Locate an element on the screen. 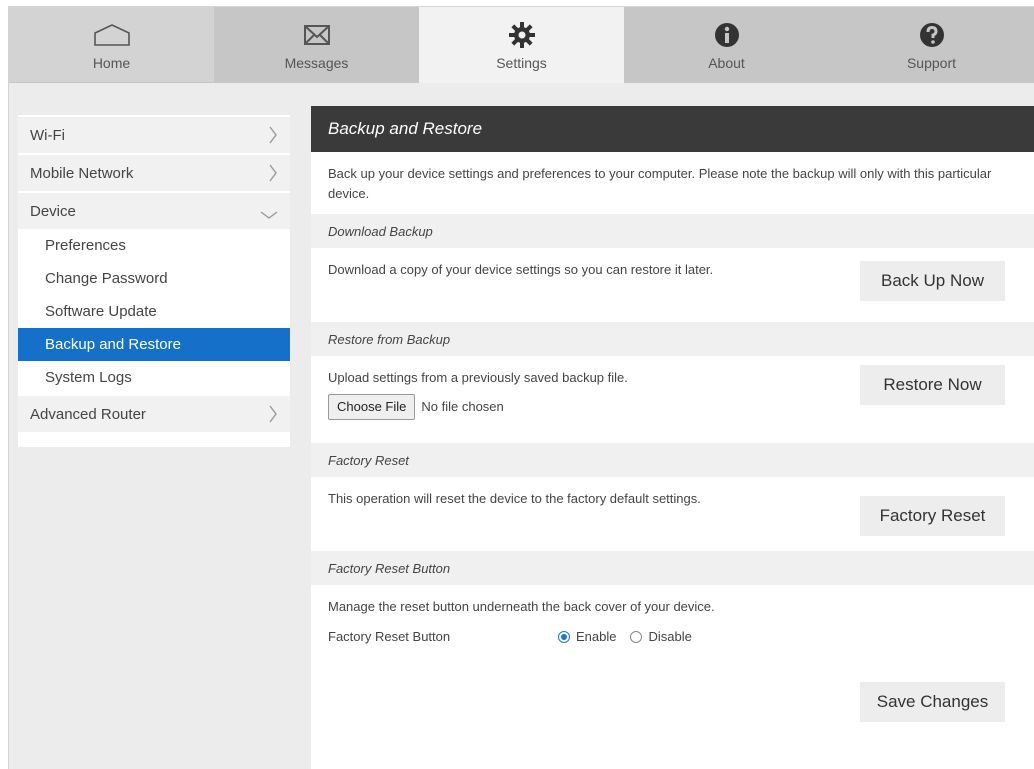  radio-unchecked-icon is located at coordinates (636, 637).